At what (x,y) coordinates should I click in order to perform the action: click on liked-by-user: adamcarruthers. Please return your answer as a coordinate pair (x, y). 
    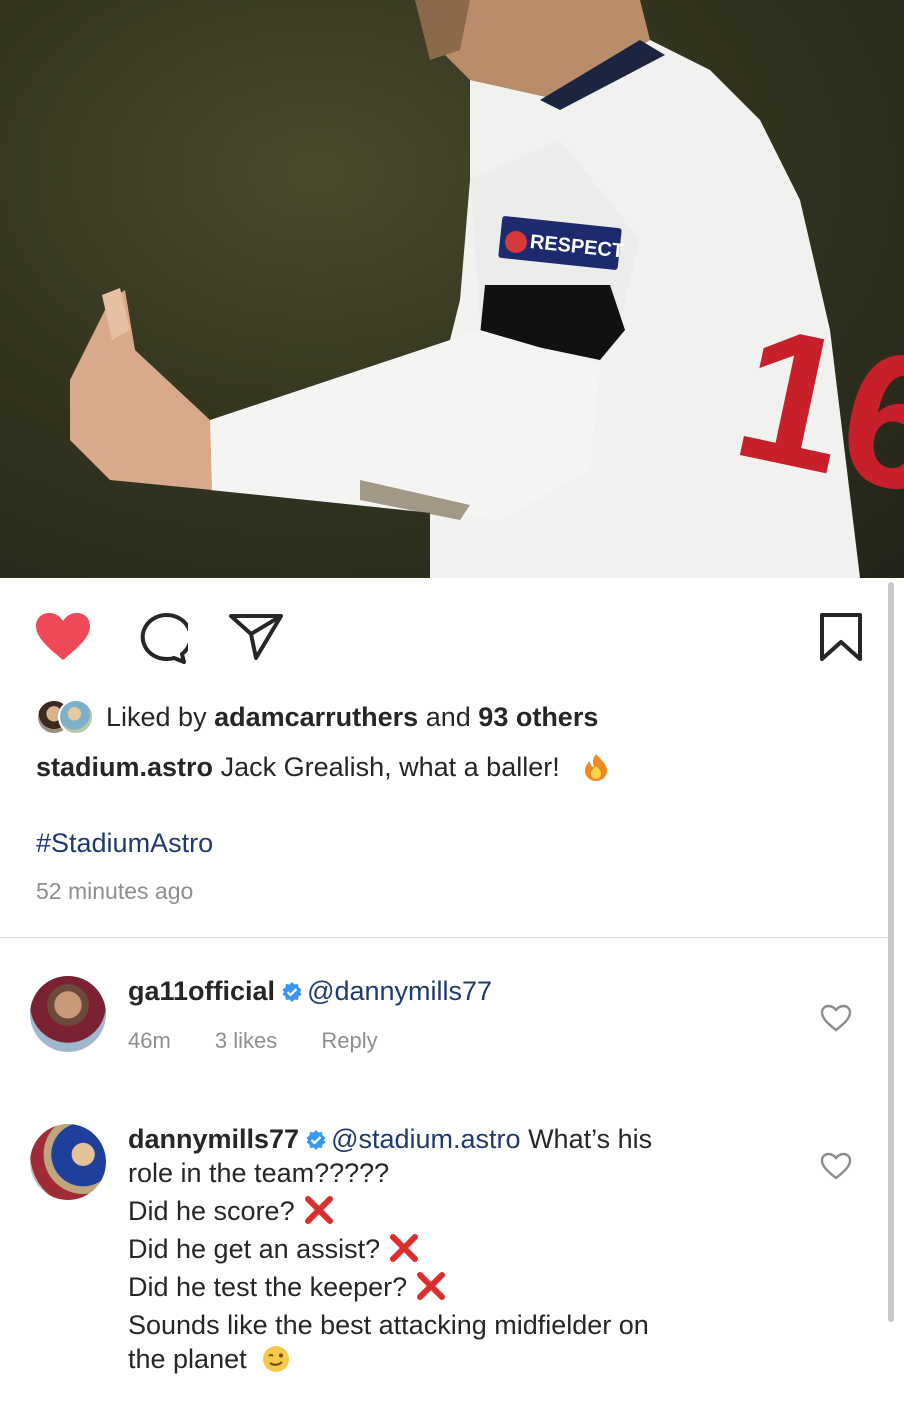
    Looking at the image, I should click on (316, 717).